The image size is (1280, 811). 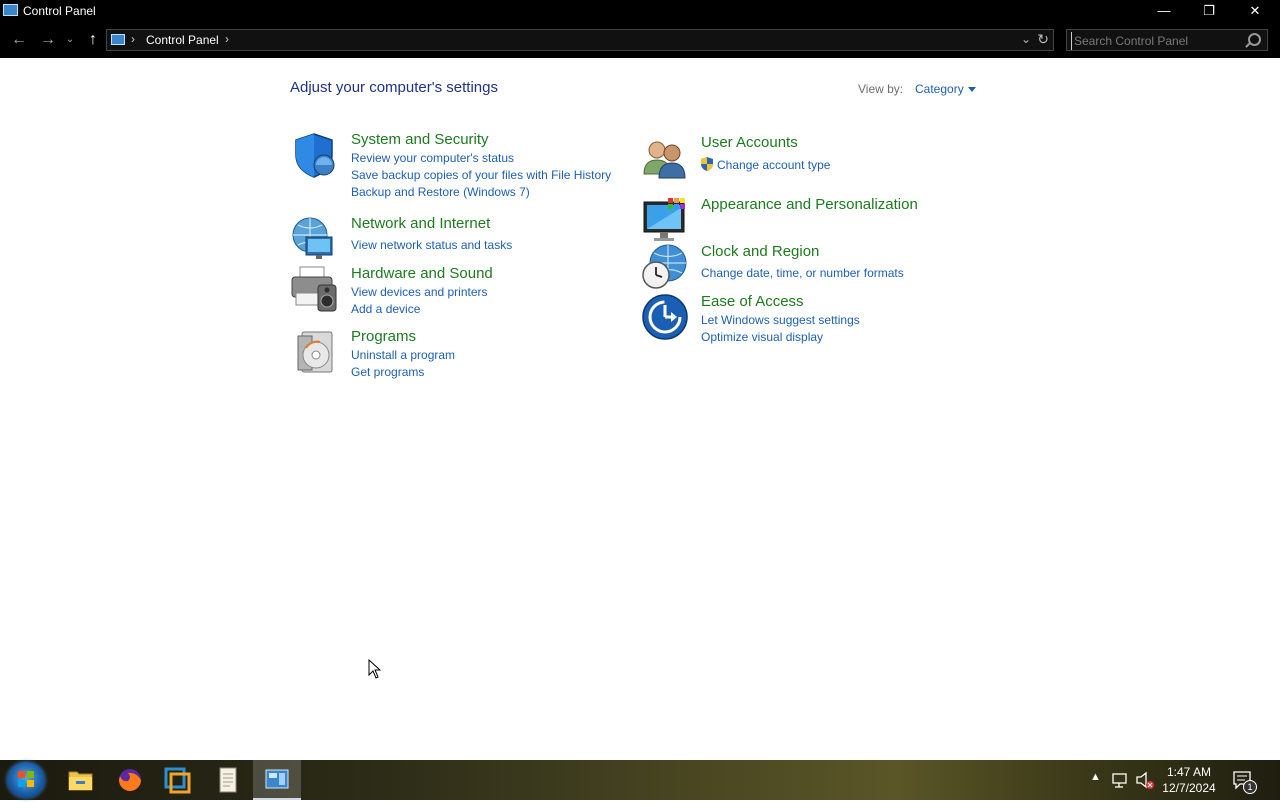 I want to click on category-link: Optimize visual display, so click(x=762, y=337).